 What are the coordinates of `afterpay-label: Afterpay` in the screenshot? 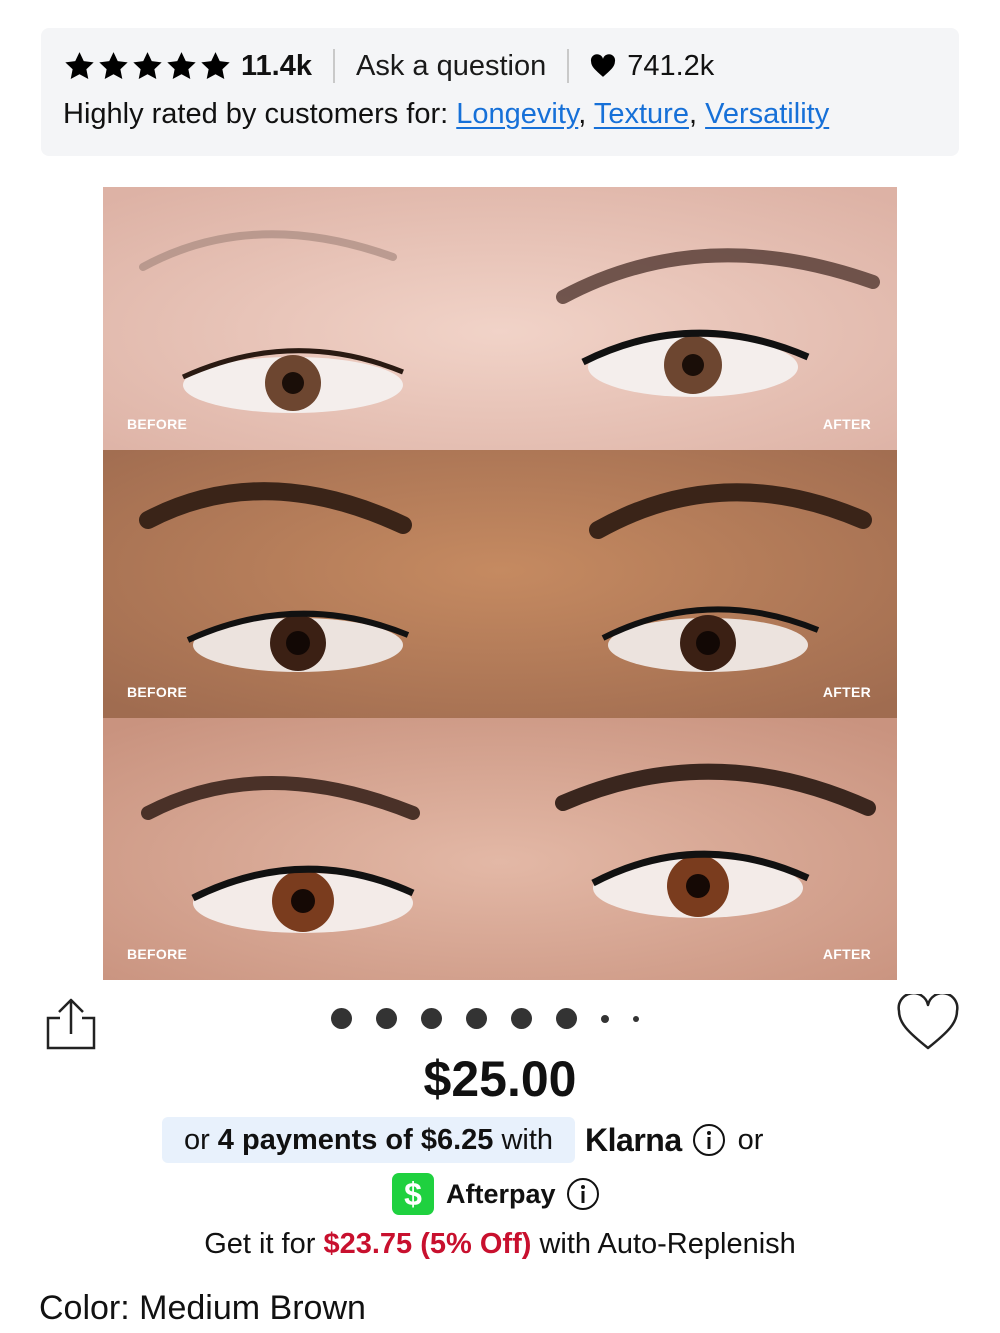 It's located at (501, 1193).